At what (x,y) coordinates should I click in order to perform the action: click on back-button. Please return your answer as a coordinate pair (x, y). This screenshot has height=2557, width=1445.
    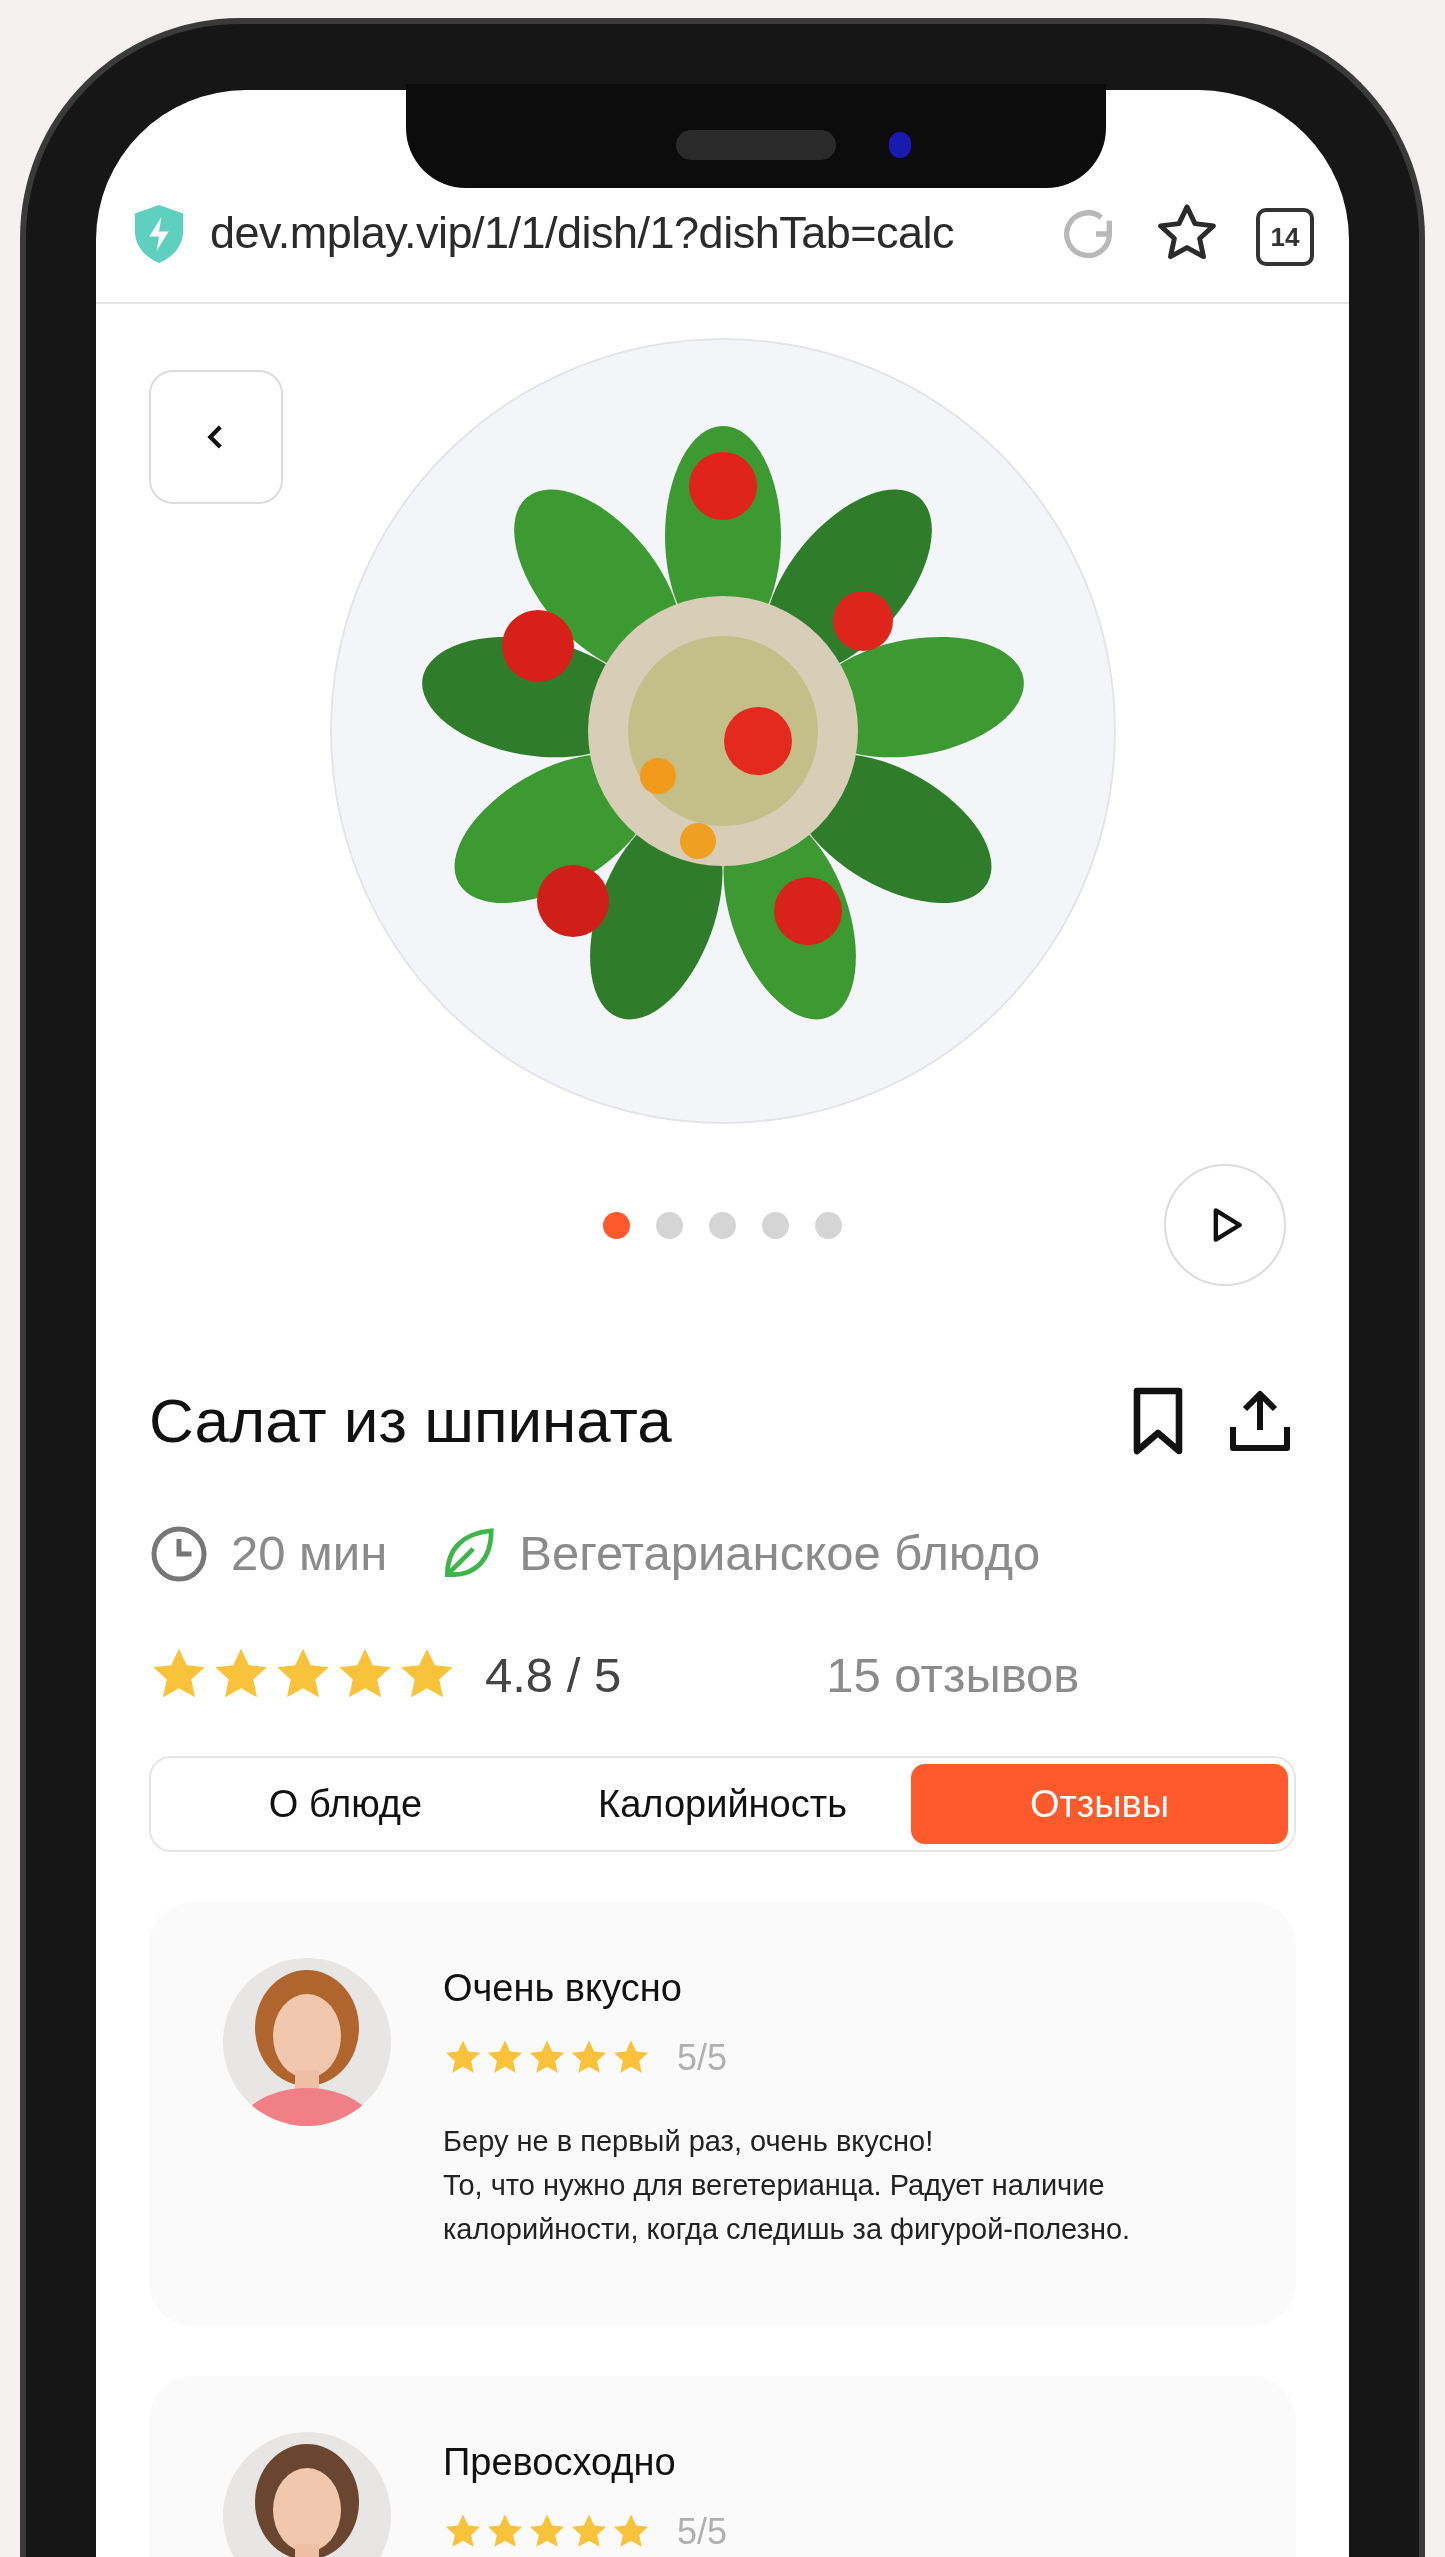
    Looking at the image, I should click on (216, 437).